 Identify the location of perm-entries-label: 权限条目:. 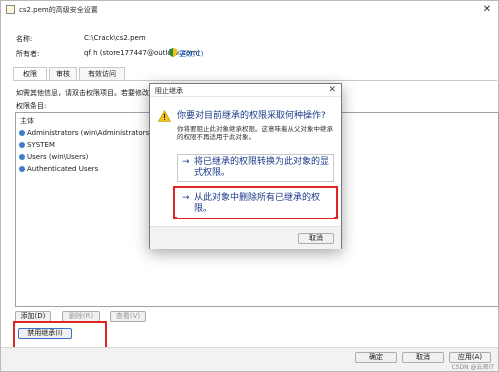
(31, 106).